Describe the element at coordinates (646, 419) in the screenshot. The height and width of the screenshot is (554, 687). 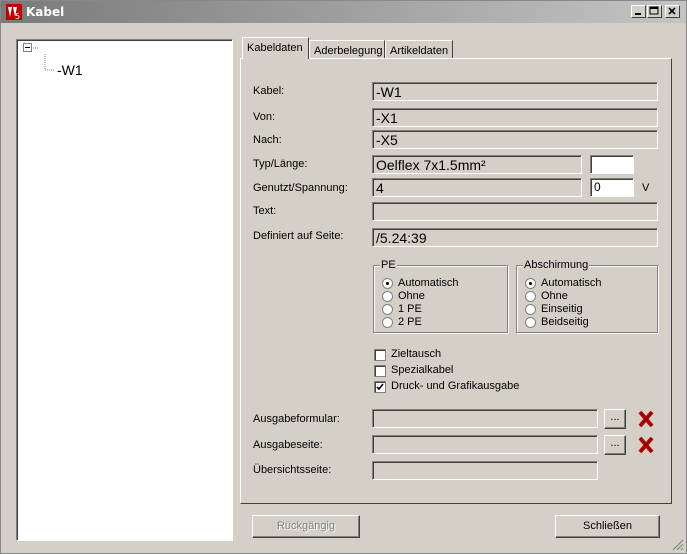
I see `ausgabeformular-delete-icon` at that location.